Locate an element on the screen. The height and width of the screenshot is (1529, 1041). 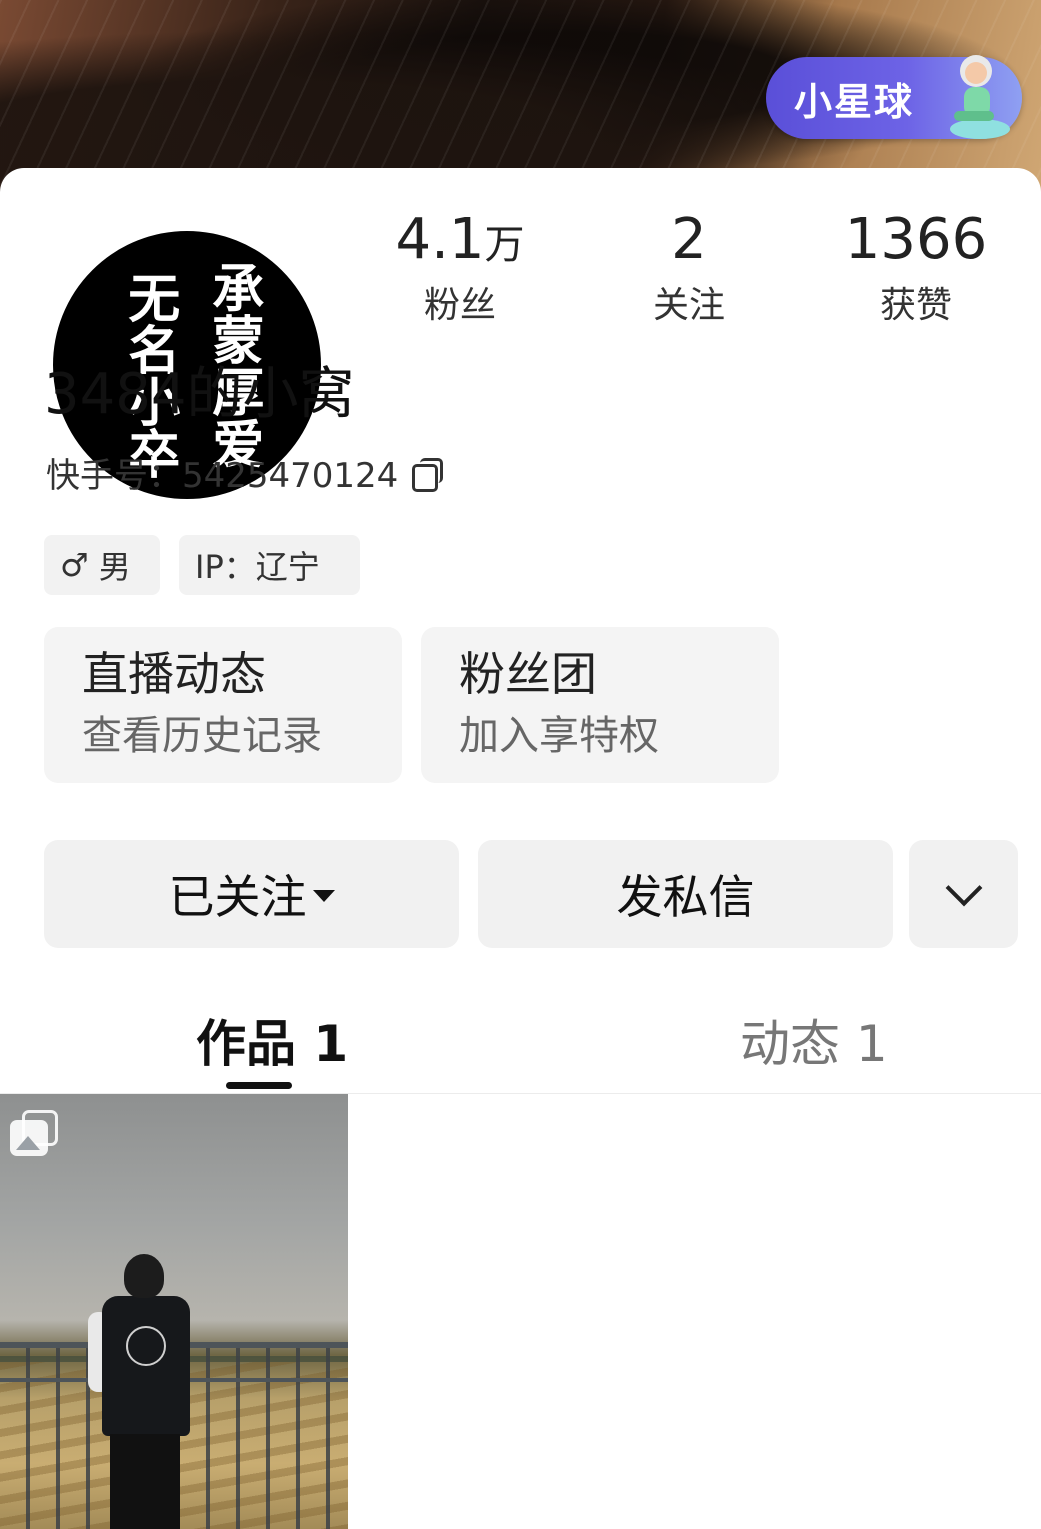
work-thumbnail is located at coordinates (174, 1311).